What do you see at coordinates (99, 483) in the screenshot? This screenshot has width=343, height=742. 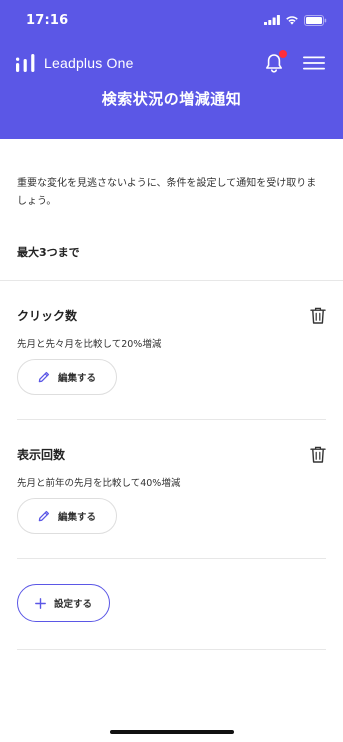 I see `notification-condition: 先月と前年の先月を比較して40%増減` at bounding box center [99, 483].